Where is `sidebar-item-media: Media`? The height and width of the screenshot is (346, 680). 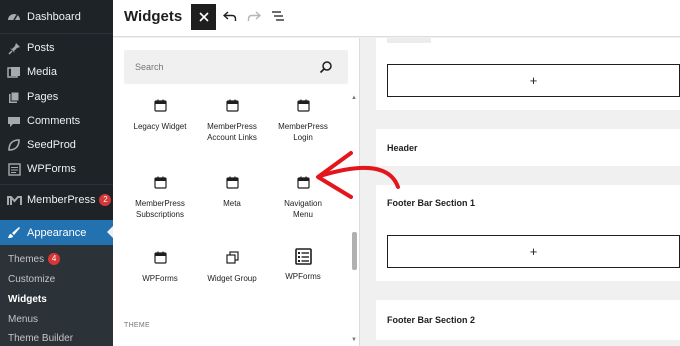 sidebar-item-media: Media is located at coordinates (56, 72).